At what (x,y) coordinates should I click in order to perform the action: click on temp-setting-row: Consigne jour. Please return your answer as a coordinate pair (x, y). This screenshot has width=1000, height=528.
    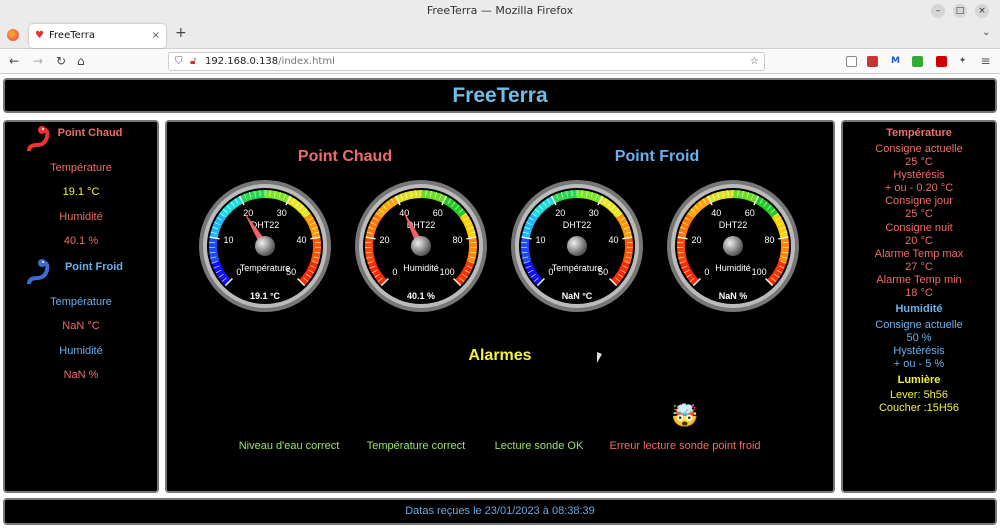
    Looking at the image, I should click on (919, 201).